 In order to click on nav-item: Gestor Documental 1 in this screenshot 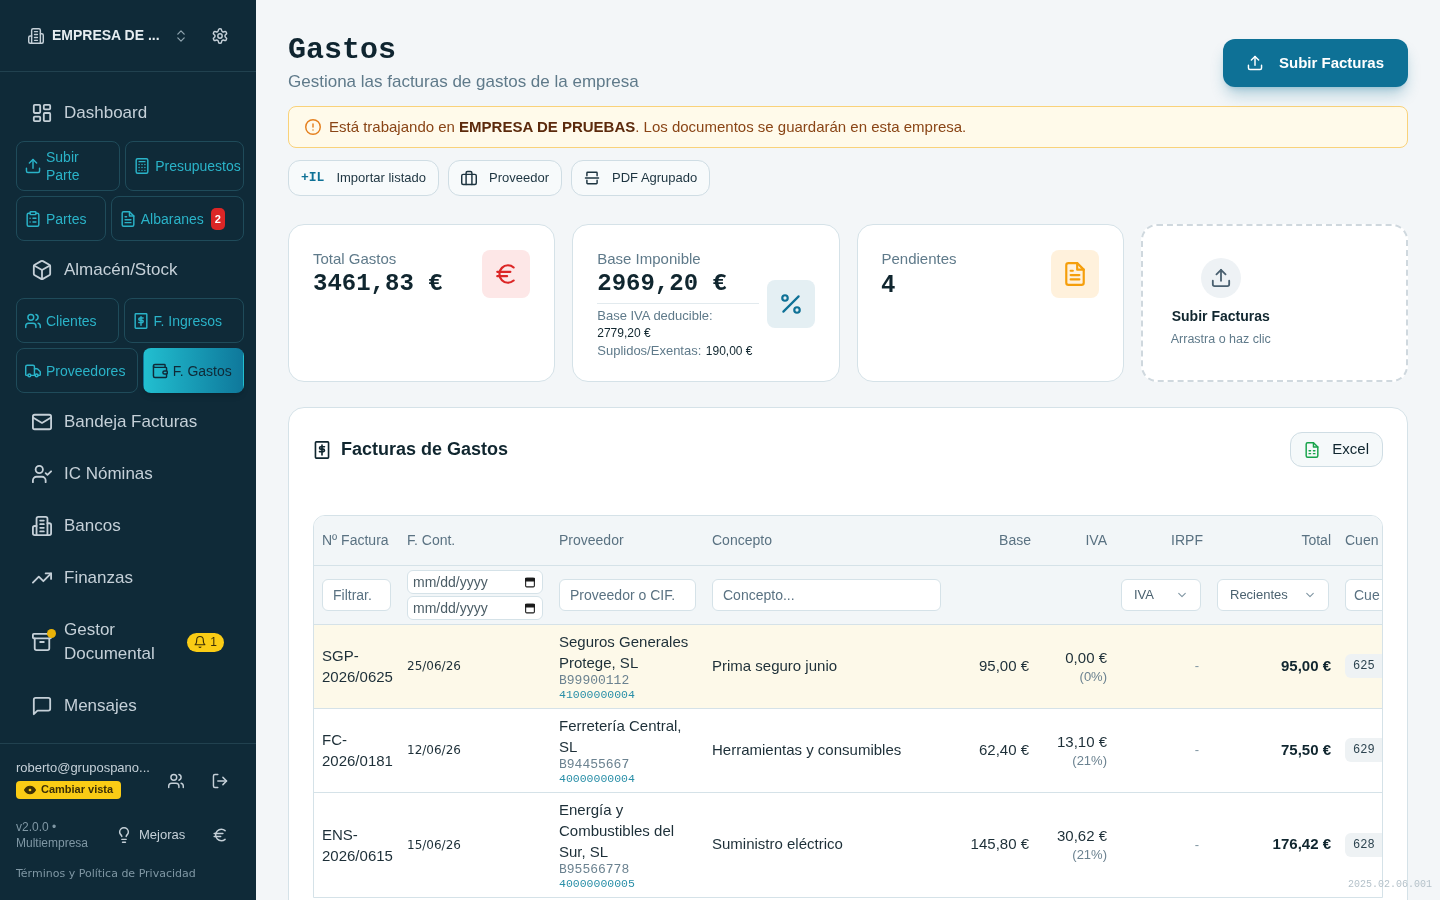, I will do `click(128, 642)`.